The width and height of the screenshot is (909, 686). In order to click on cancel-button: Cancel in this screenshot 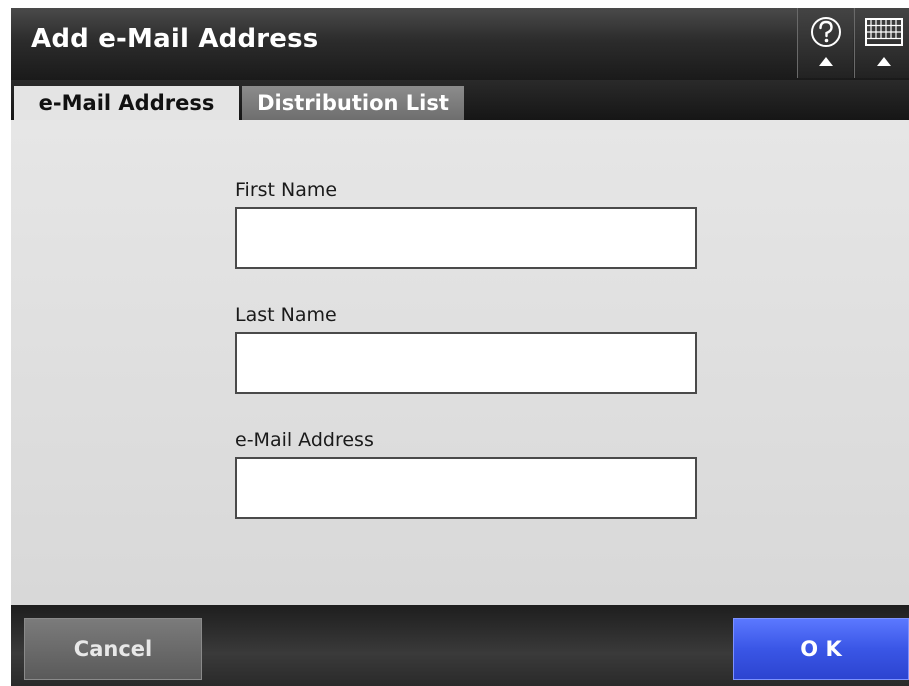, I will do `click(113, 649)`.